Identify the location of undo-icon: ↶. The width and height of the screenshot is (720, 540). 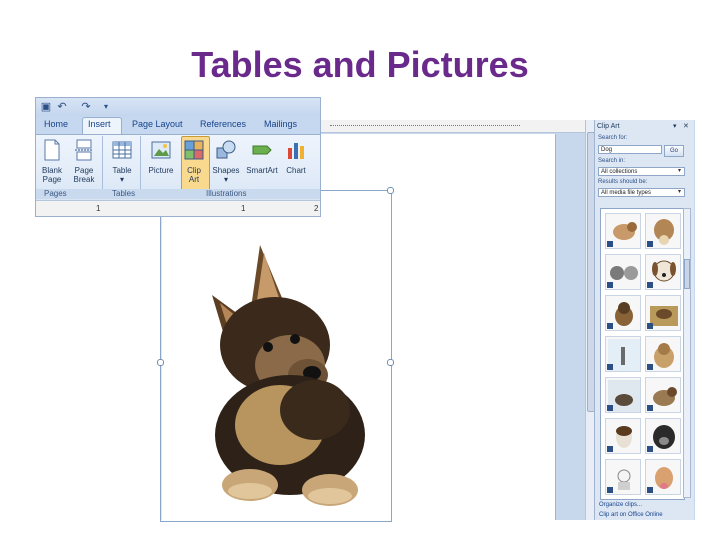
(62, 107).